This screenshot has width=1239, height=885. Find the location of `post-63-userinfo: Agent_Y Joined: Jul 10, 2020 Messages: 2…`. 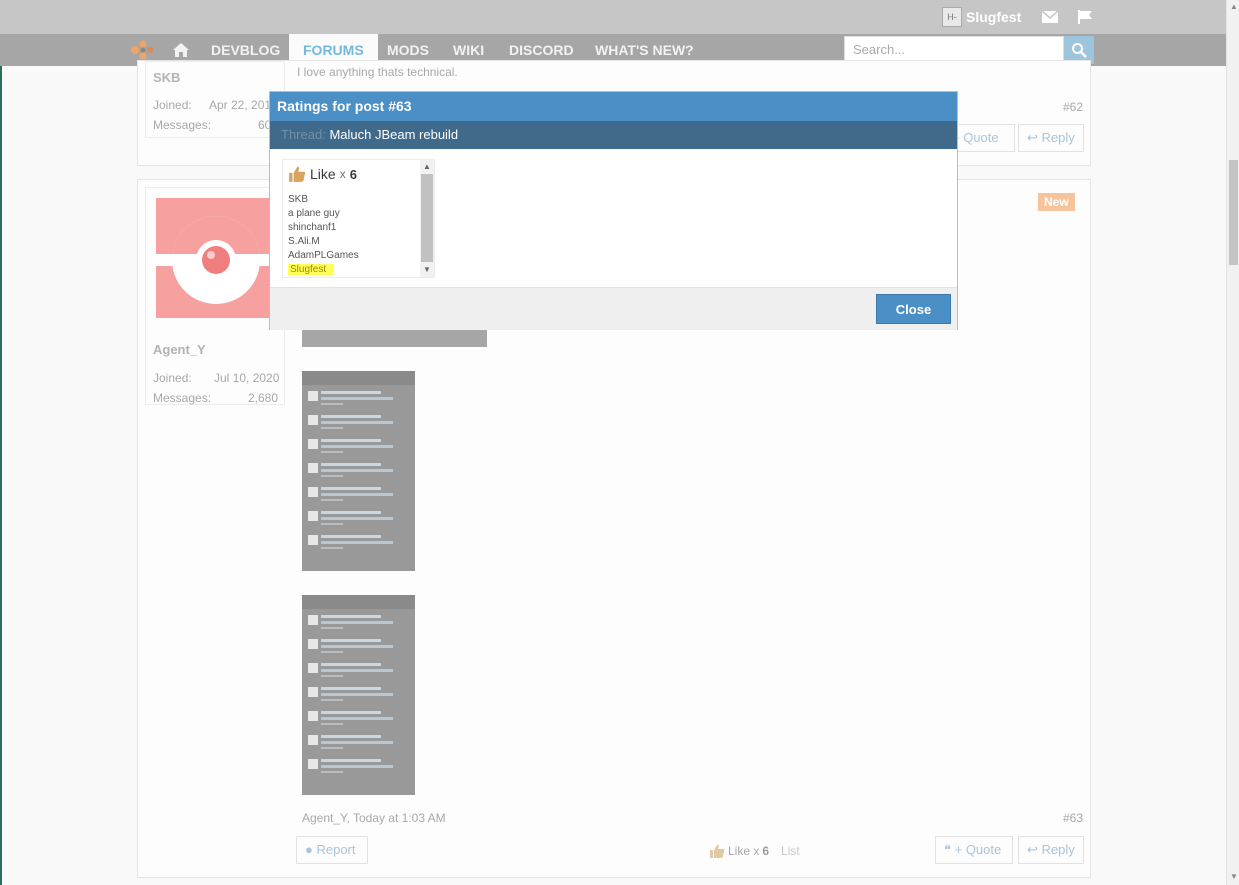

post-63-userinfo: Agent_Y Joined: Jul 10, 2020 Messages: 2… is located at coordinates (215, 296).